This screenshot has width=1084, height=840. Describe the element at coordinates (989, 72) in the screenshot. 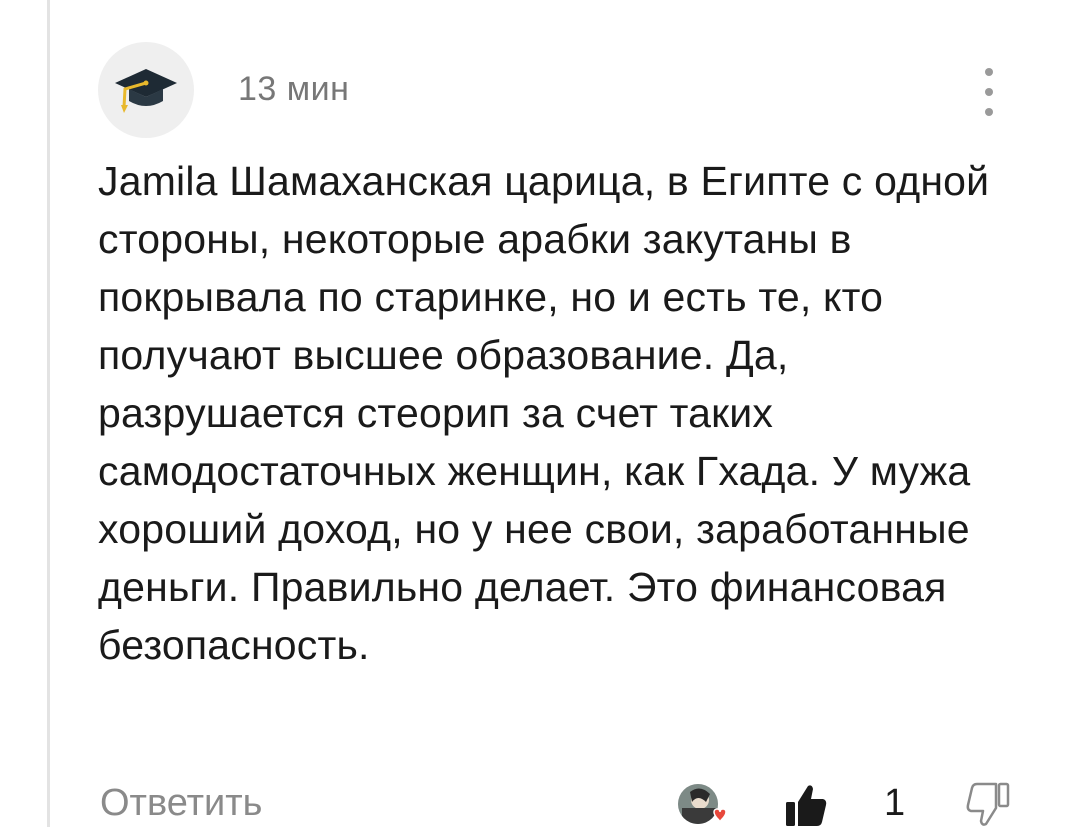

I see `more-vertical-icon` at that location.